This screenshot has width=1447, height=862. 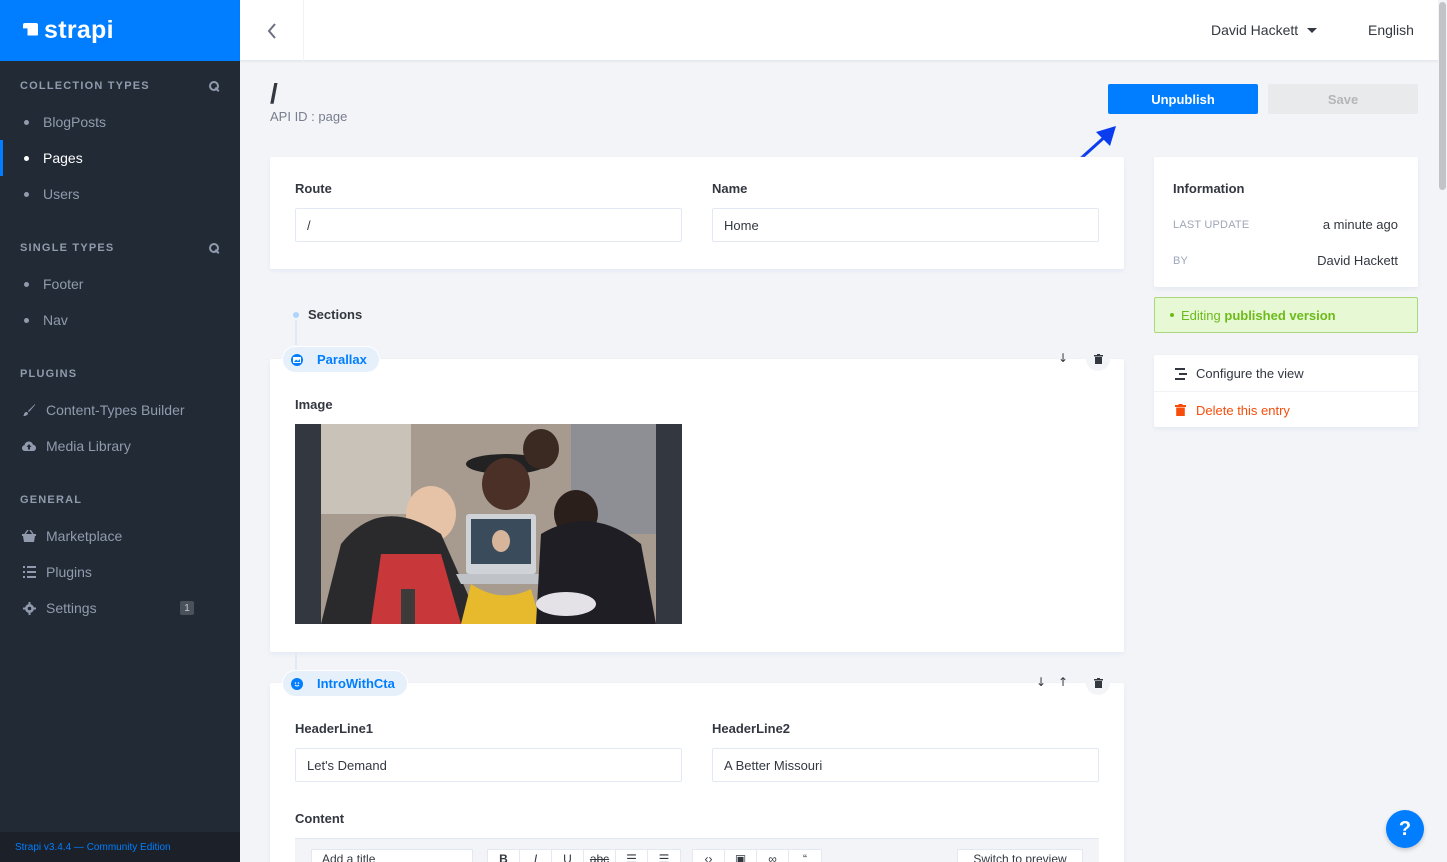 I want to click on collection-types-heading: COLLECTION TYPES, so click(x=120, y=86).